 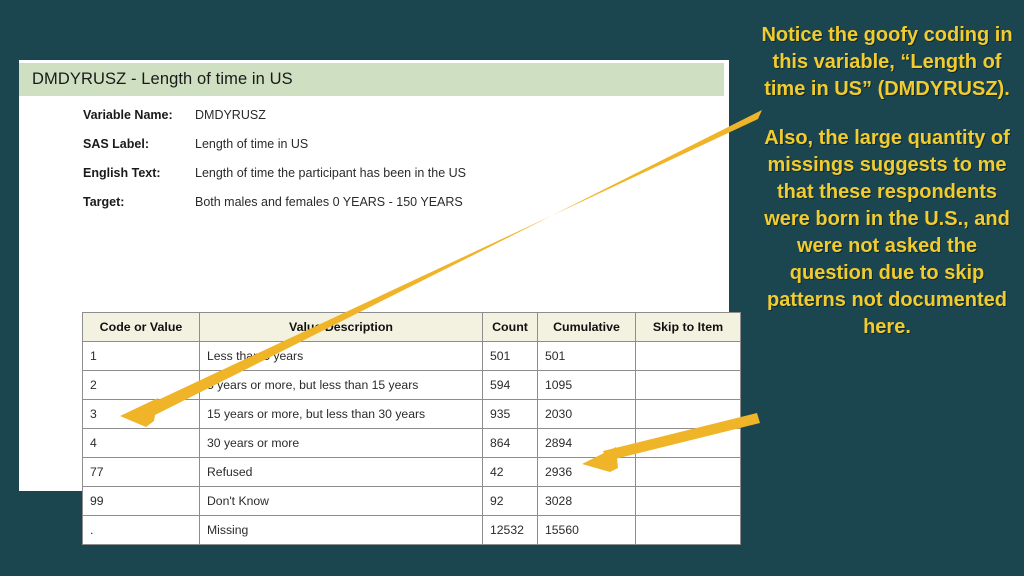 I want to click on cell-description: Less than 5 years, so click(x=341, y=356).